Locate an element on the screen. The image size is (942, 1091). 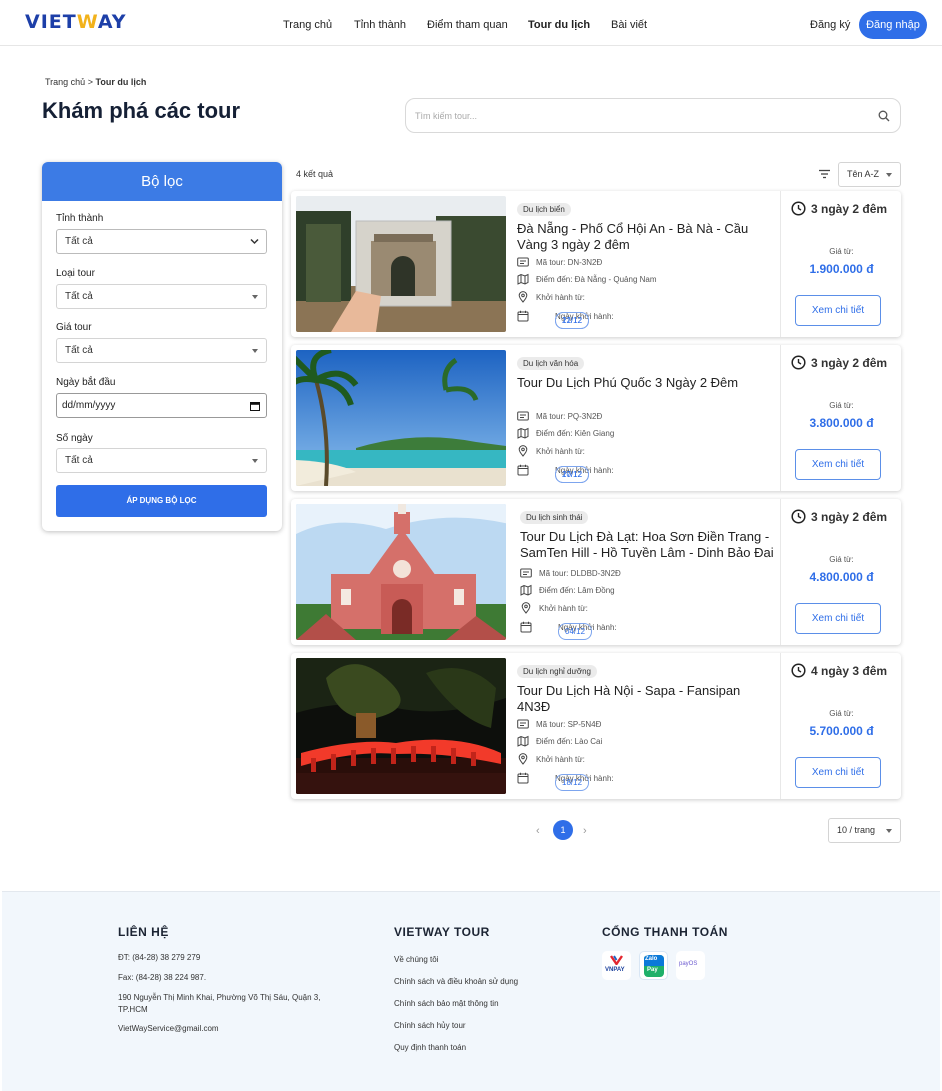
departure-date-chip: 04/12 is located at coordinates (575, 631).